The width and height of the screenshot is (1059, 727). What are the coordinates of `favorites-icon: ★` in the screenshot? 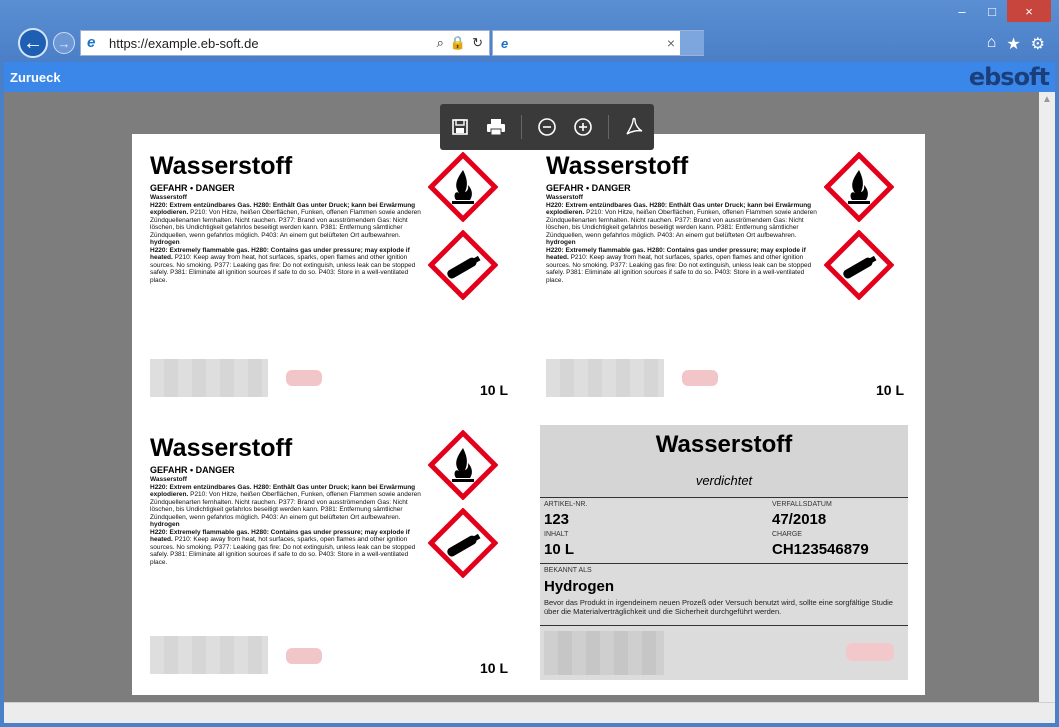 It's located at (1013, 44).